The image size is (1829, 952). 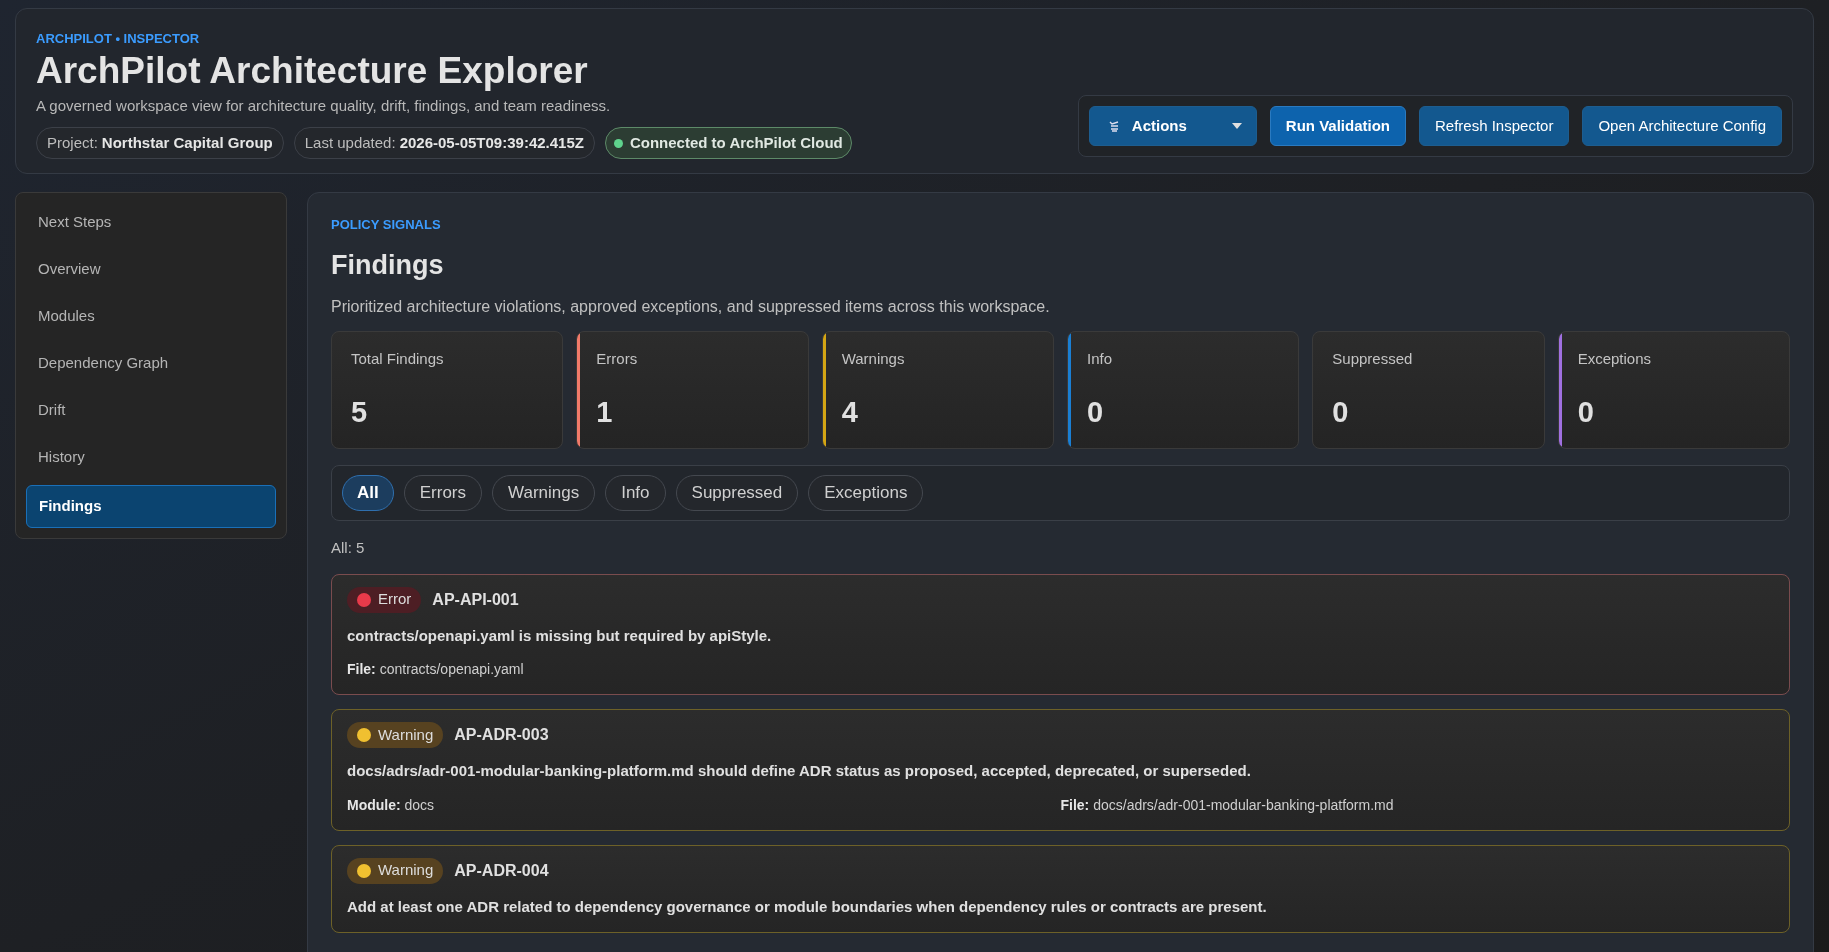 I want to click on finding-field: File: docs/adrs/adr-001-modular-banking-platform.md, so click(x=1417, y=805).